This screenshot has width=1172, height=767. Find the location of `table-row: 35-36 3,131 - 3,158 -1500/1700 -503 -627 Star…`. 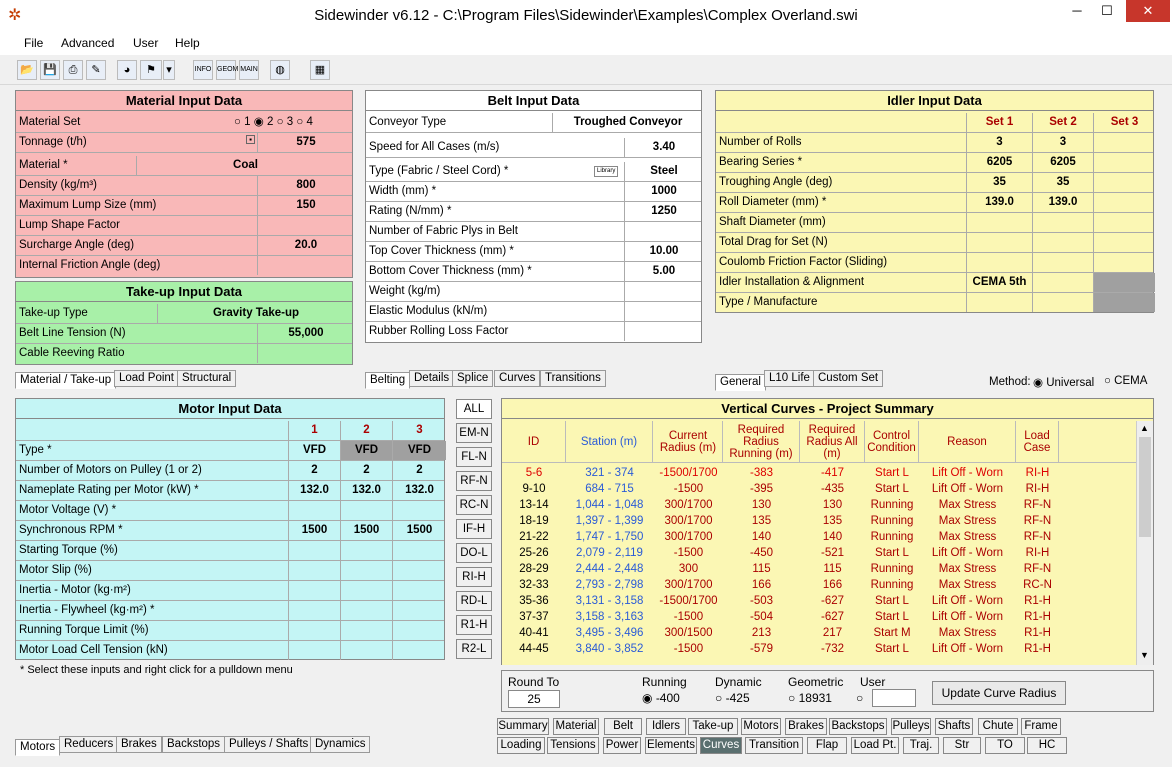

table-row: 35-36 3,131 - 3,158 -1500/1700 -503 -627 Star… is located at coordinates (819, 602).